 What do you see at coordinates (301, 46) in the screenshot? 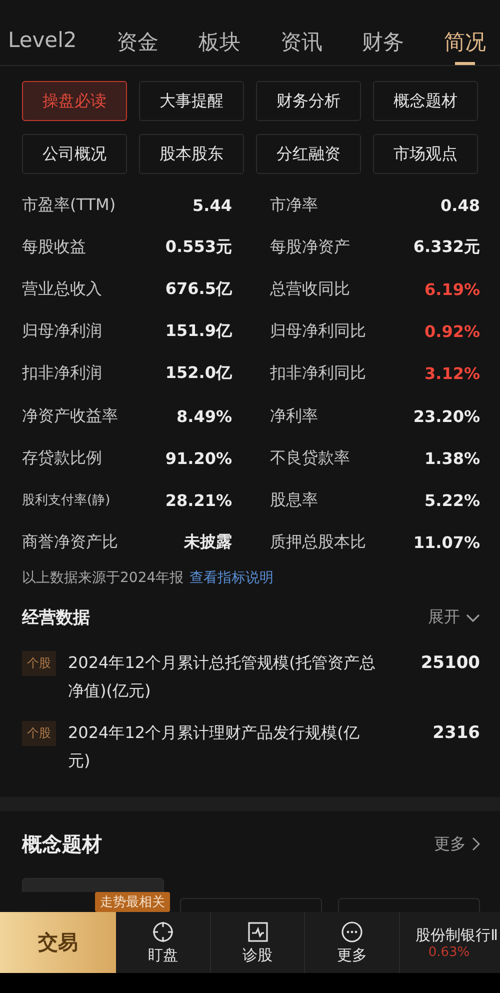
I see `tab: 资讯` at bounding box center [301, 46].